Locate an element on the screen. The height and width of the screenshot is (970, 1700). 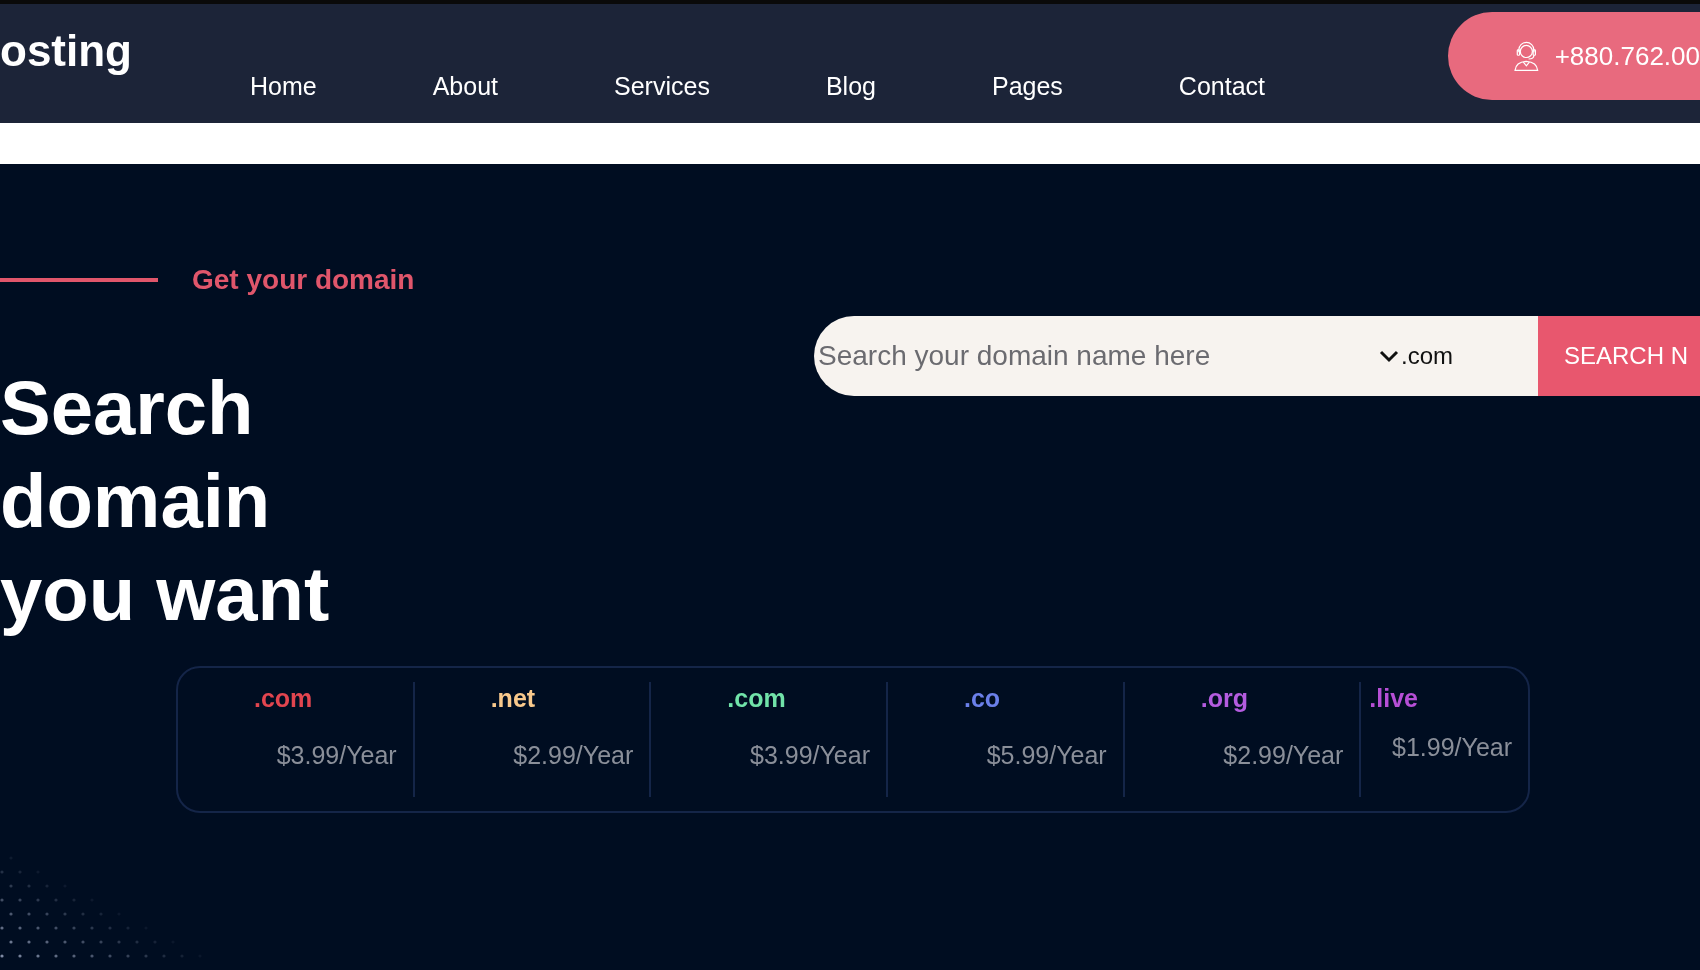
domain-extension: .live is located at coordinates (1393, 698).